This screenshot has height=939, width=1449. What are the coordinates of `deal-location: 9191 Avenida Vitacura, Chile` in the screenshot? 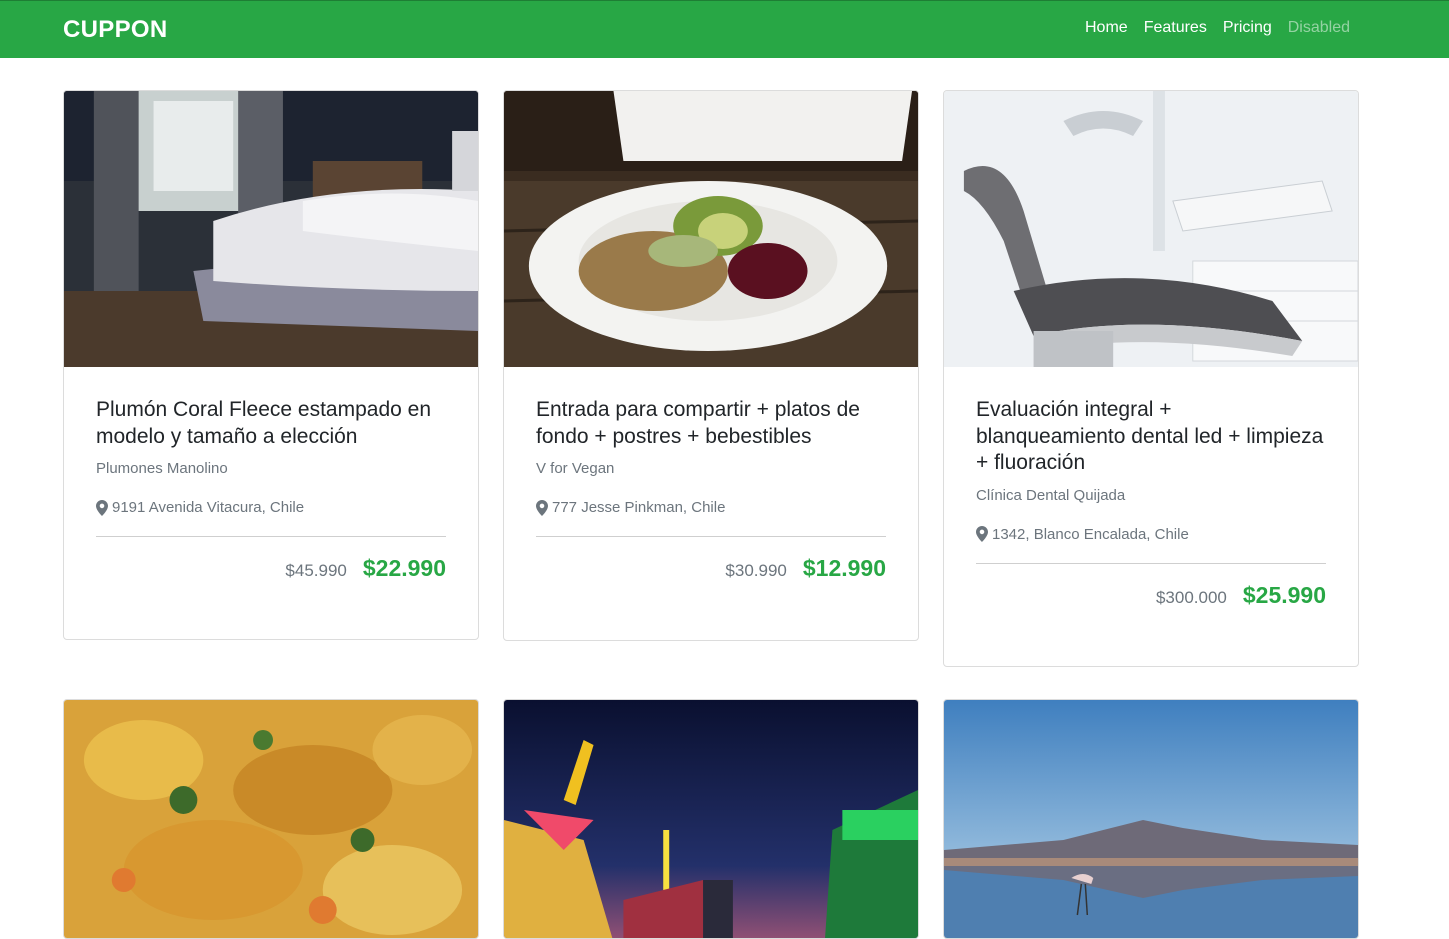 It's located at (271, 507).